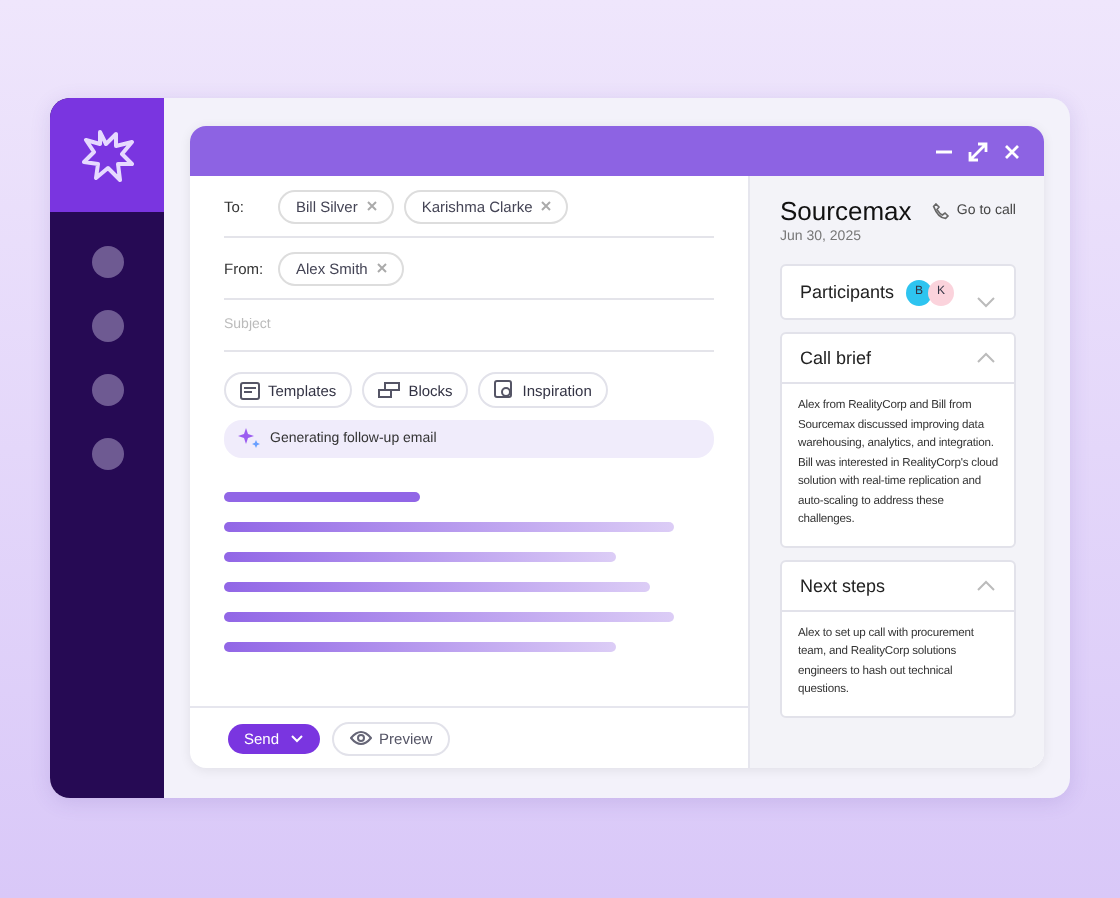 The image size is (1120, 898). What do you see at coordinates (847, 292) in the screenshot?
I see `section-title: Participants` at bounding box center [847, 292].